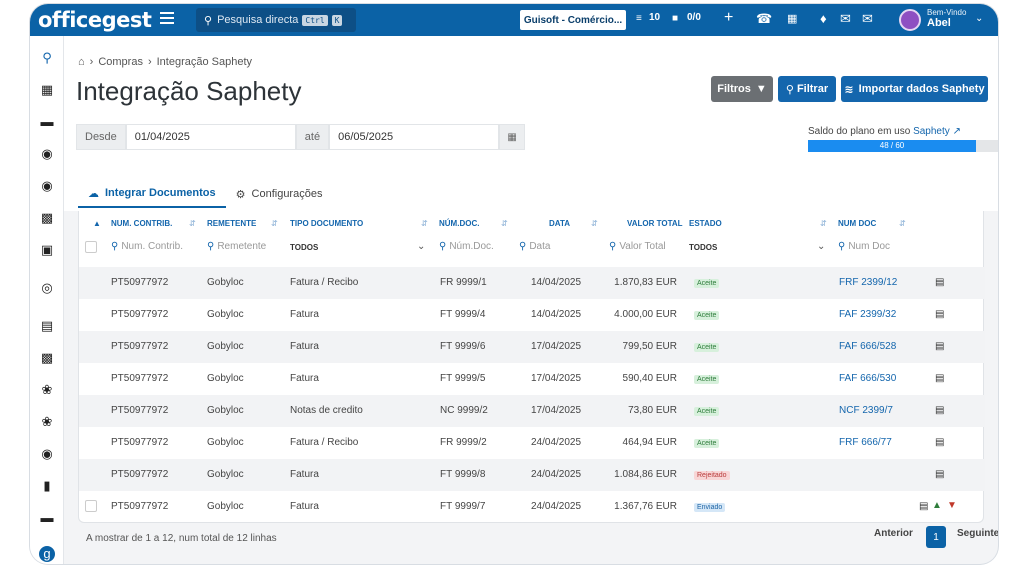 This screenshot has width=1024, height=569. Describe the element at coordinates (867, 314) in the screenshot. I see `cell-num-doc-link: FAF 2399/32` at that location.